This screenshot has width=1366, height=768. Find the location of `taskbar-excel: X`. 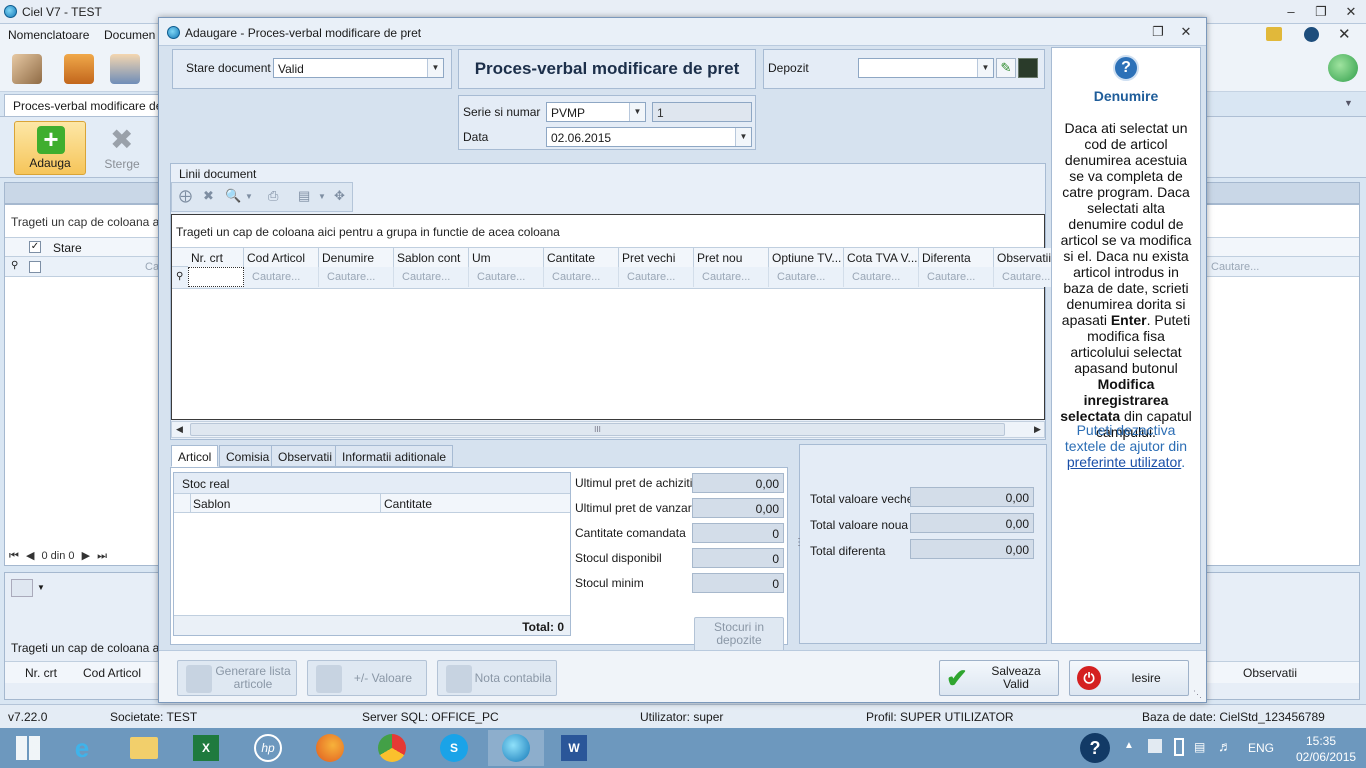

taskbar-excel: X is located at coordinates (206, 748).